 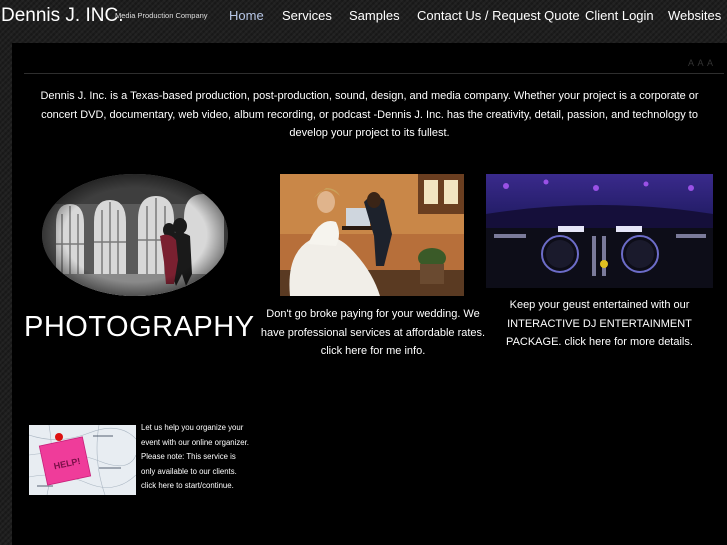 I want to click on dj-equipment-image, so click(x=599, y=231).